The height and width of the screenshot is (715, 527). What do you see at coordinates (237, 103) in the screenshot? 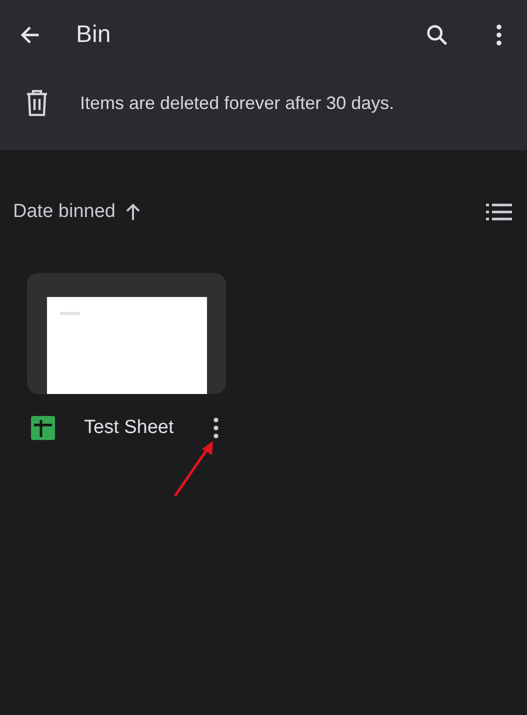
I see `notice-text: Items are deleted forever after 30 days.` at bounding box center [237, 103].